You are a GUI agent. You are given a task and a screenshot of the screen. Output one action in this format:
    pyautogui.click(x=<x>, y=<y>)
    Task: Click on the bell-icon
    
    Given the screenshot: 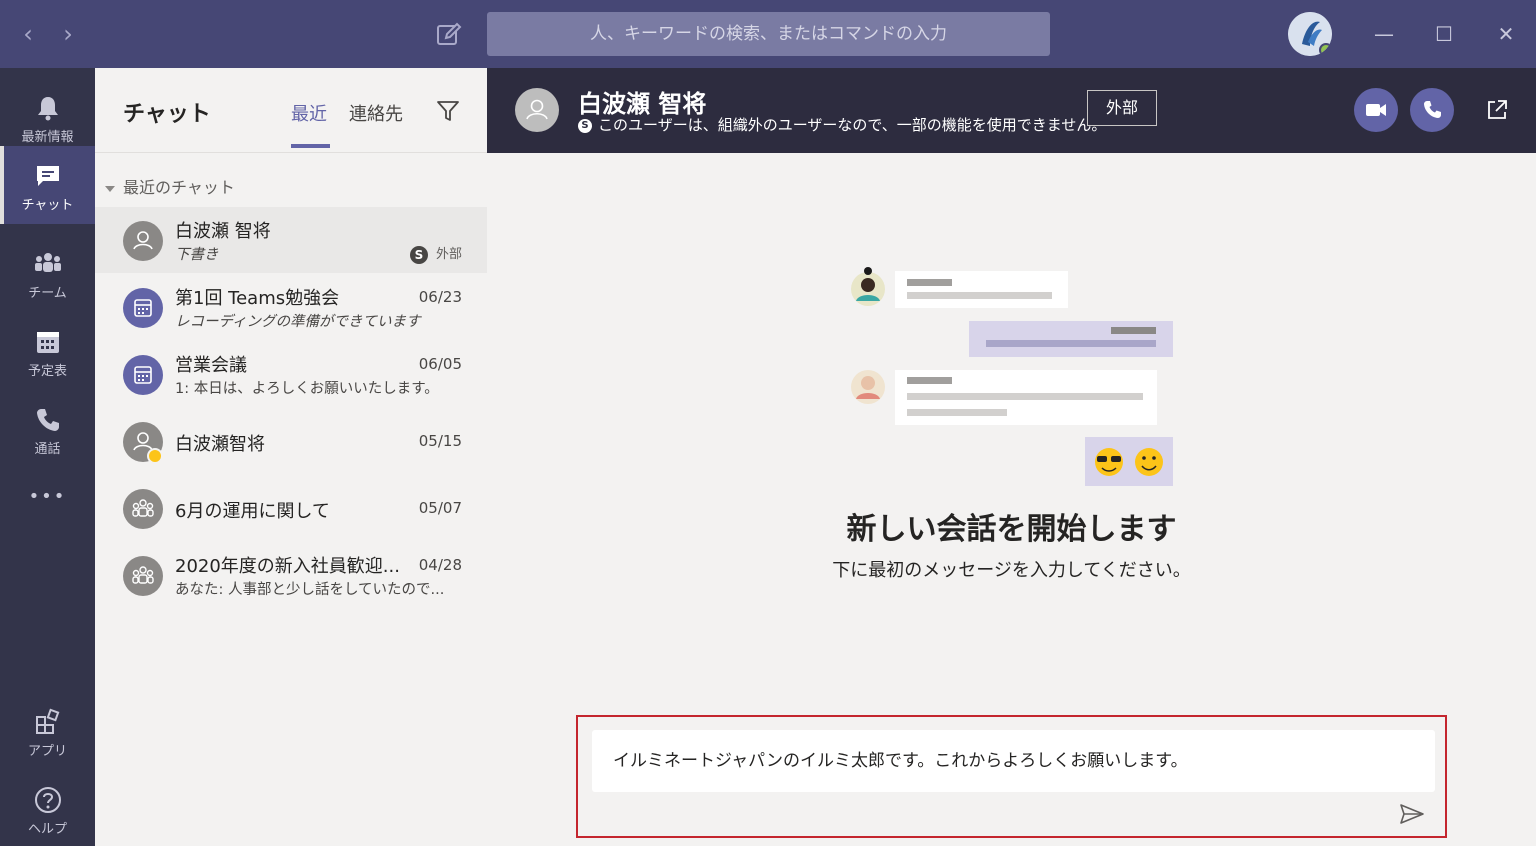 What is the action you would take?
    pyautogui.click(x=47, y=109)
    